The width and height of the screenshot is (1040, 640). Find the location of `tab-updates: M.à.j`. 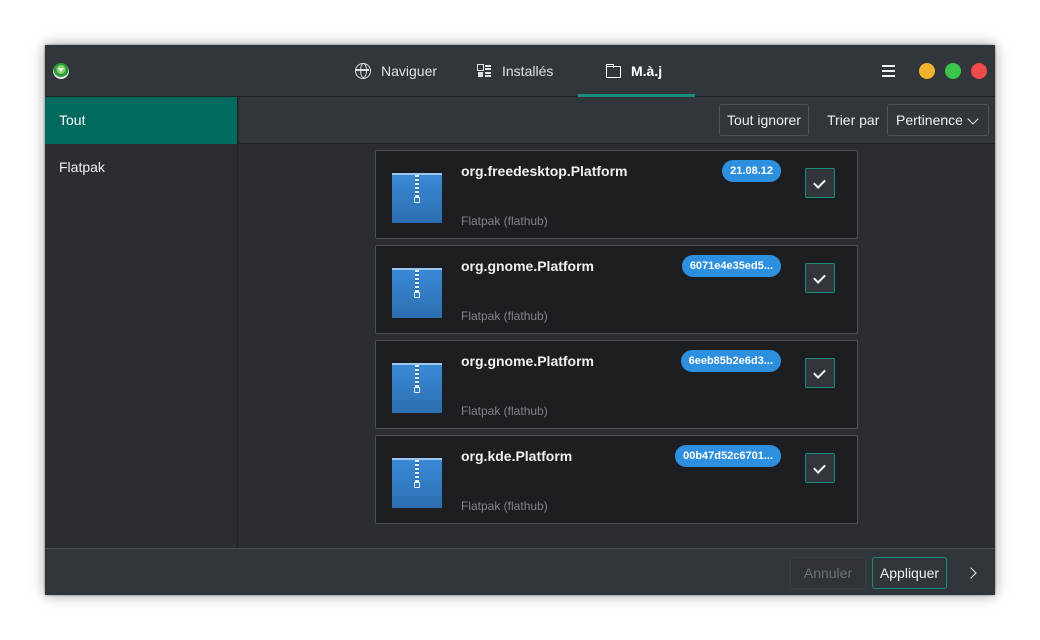

tab-updates: M.à.j is located at coordinates (633, 71).